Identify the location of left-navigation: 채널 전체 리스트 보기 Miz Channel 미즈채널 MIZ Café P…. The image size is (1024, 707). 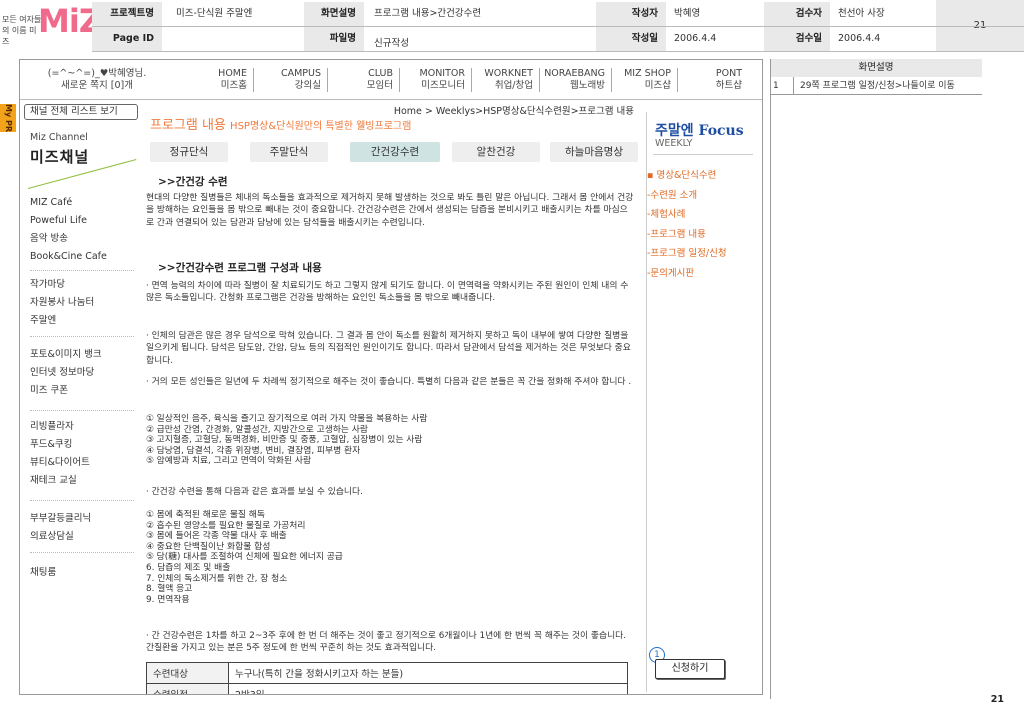
(80, 397).